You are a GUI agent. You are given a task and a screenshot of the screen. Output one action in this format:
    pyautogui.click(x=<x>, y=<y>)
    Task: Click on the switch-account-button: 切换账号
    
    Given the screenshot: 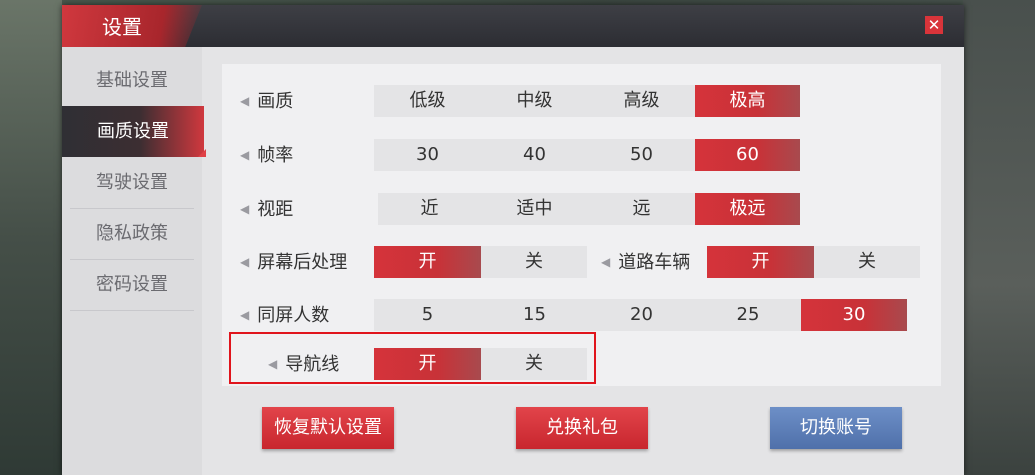 What is the action you would take?
    pyautogui.click(x=836, y=428)
    